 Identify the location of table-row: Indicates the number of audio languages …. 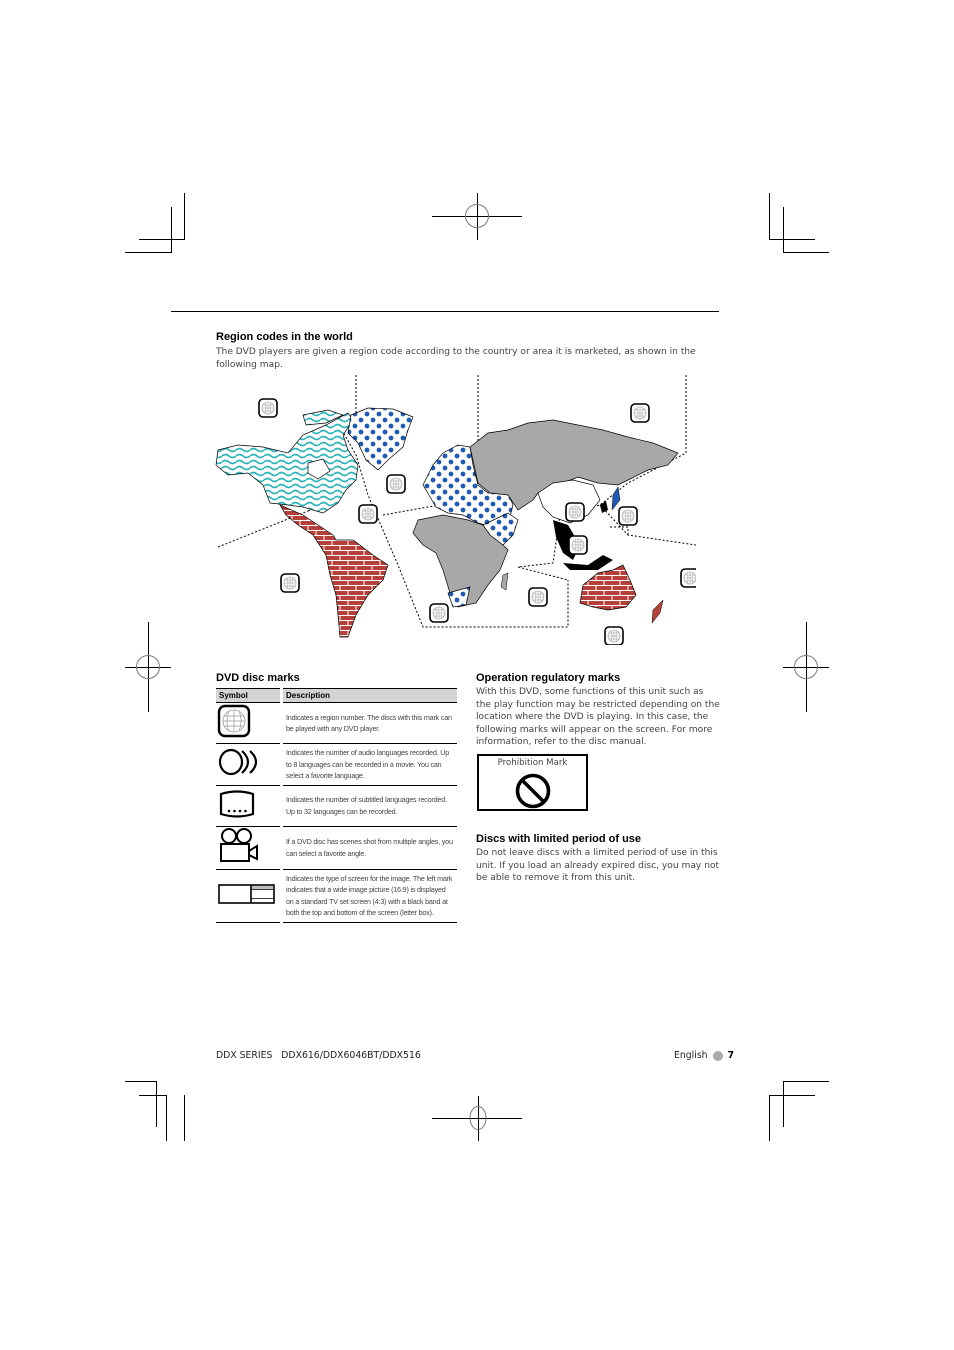
(336, 764).